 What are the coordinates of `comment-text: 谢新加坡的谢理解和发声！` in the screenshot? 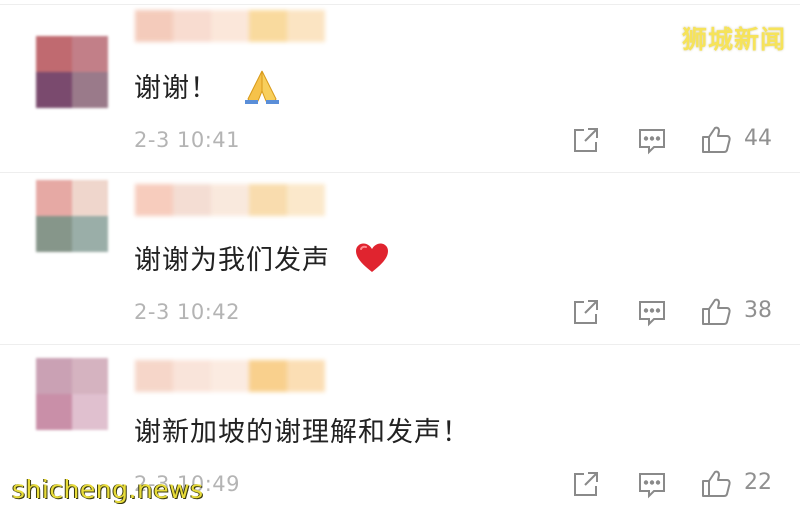 It's located at (302, 429).